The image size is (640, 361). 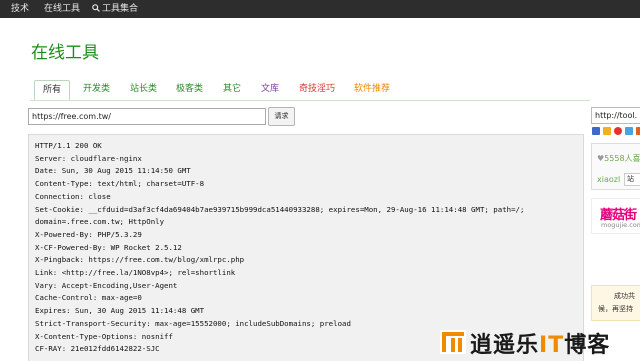 What do you see at coordinates (317, 89) in the screenshot?
I see `tab-tricks: 奇技淫巧` at bounding box center [317, 89].